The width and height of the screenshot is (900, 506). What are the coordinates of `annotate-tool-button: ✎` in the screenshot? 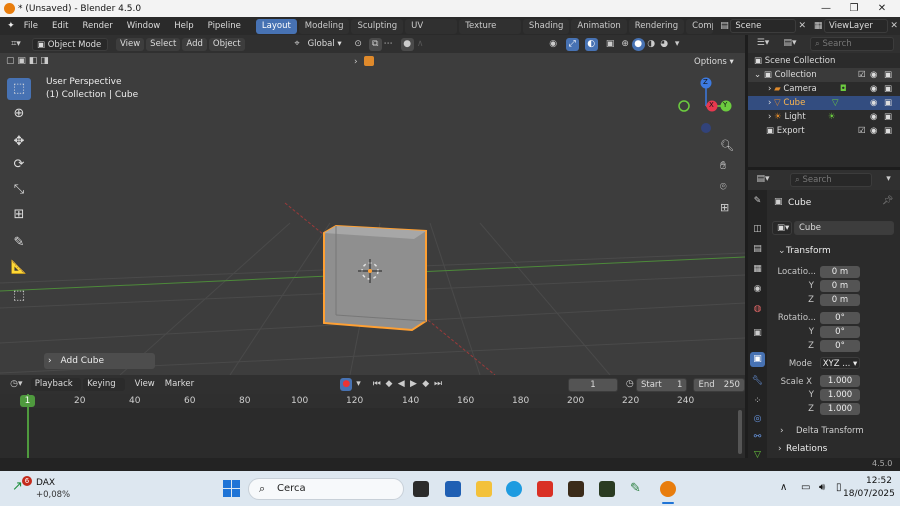 It's located at (19, 243).